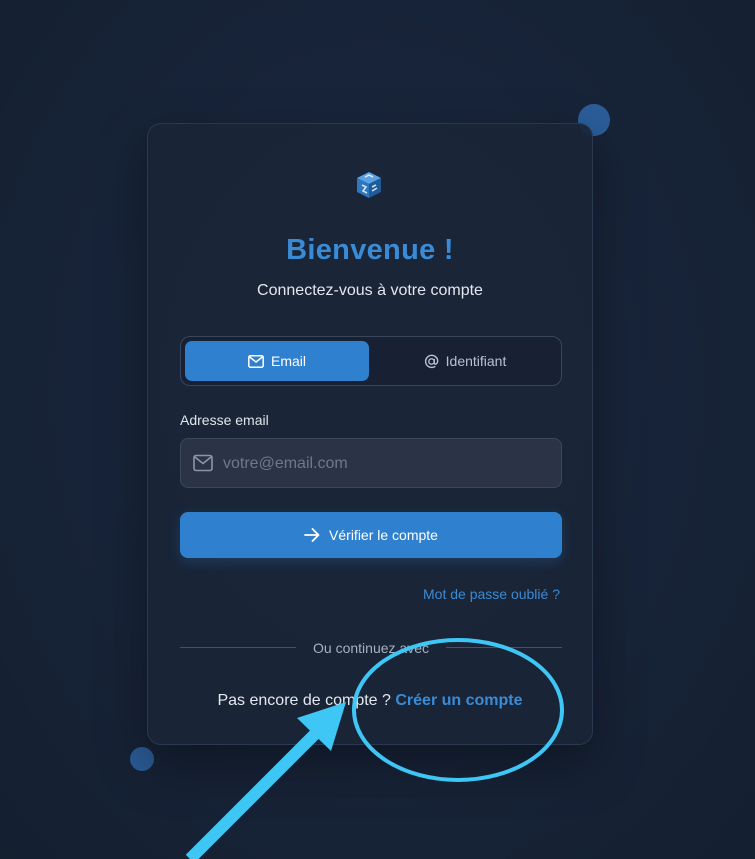  I want to click on tab-identifiant: Identifiant, so click(465, 361).